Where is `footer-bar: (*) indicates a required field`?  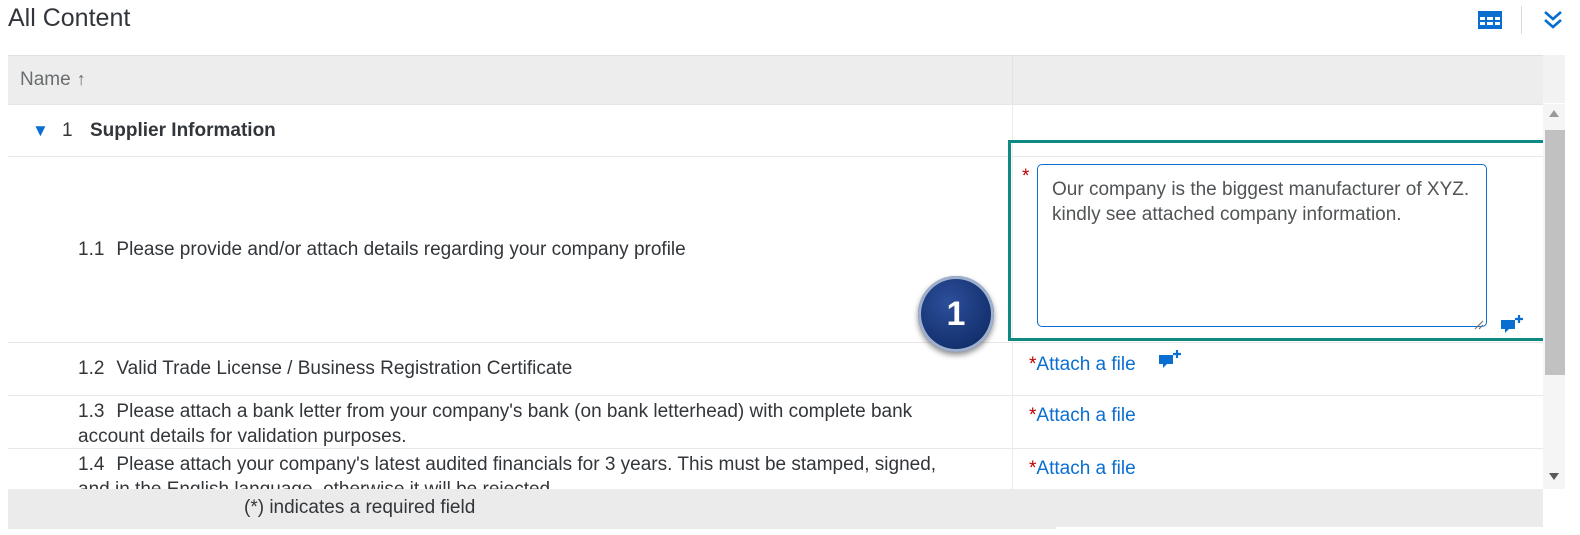 footer-bar: (*) indicates a required field is located at coordinates (777, 509).